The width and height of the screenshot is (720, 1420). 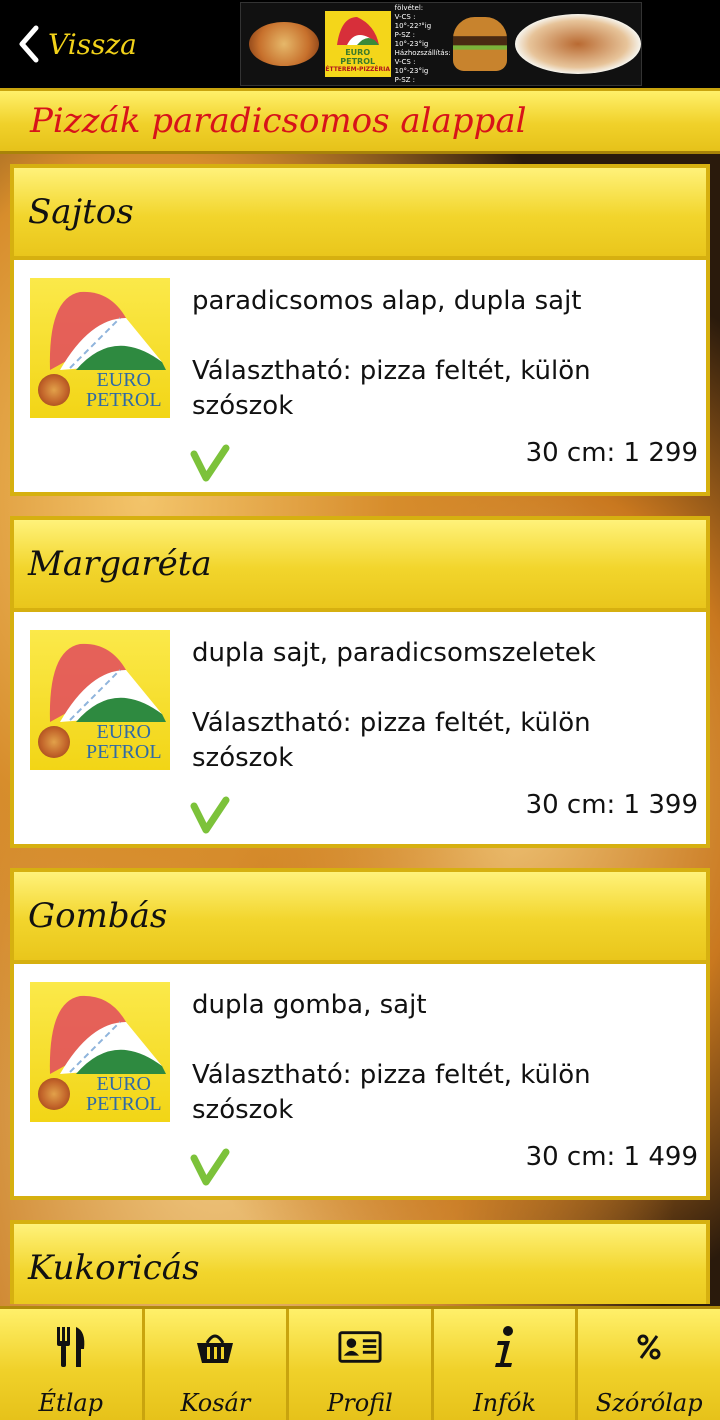 I want to click on menu-item-header: Gombás, so click(x=360, y=916).